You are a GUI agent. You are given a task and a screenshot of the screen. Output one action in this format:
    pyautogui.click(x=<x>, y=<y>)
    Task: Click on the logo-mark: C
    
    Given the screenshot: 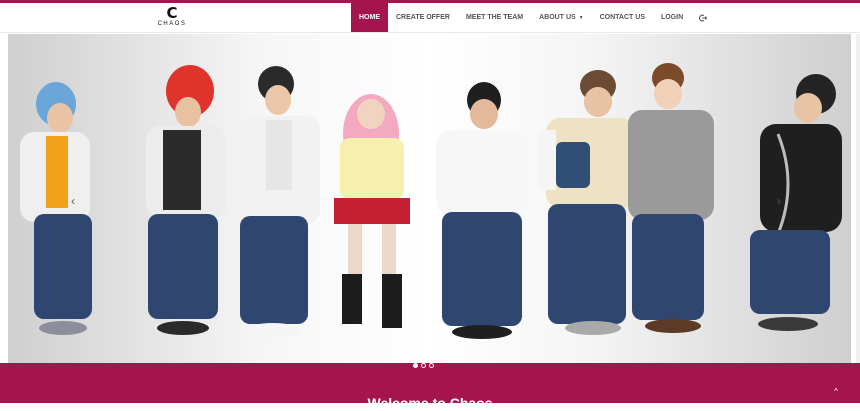 What is the action you would take?
    pyautogui.click(x=172, y=13)
    